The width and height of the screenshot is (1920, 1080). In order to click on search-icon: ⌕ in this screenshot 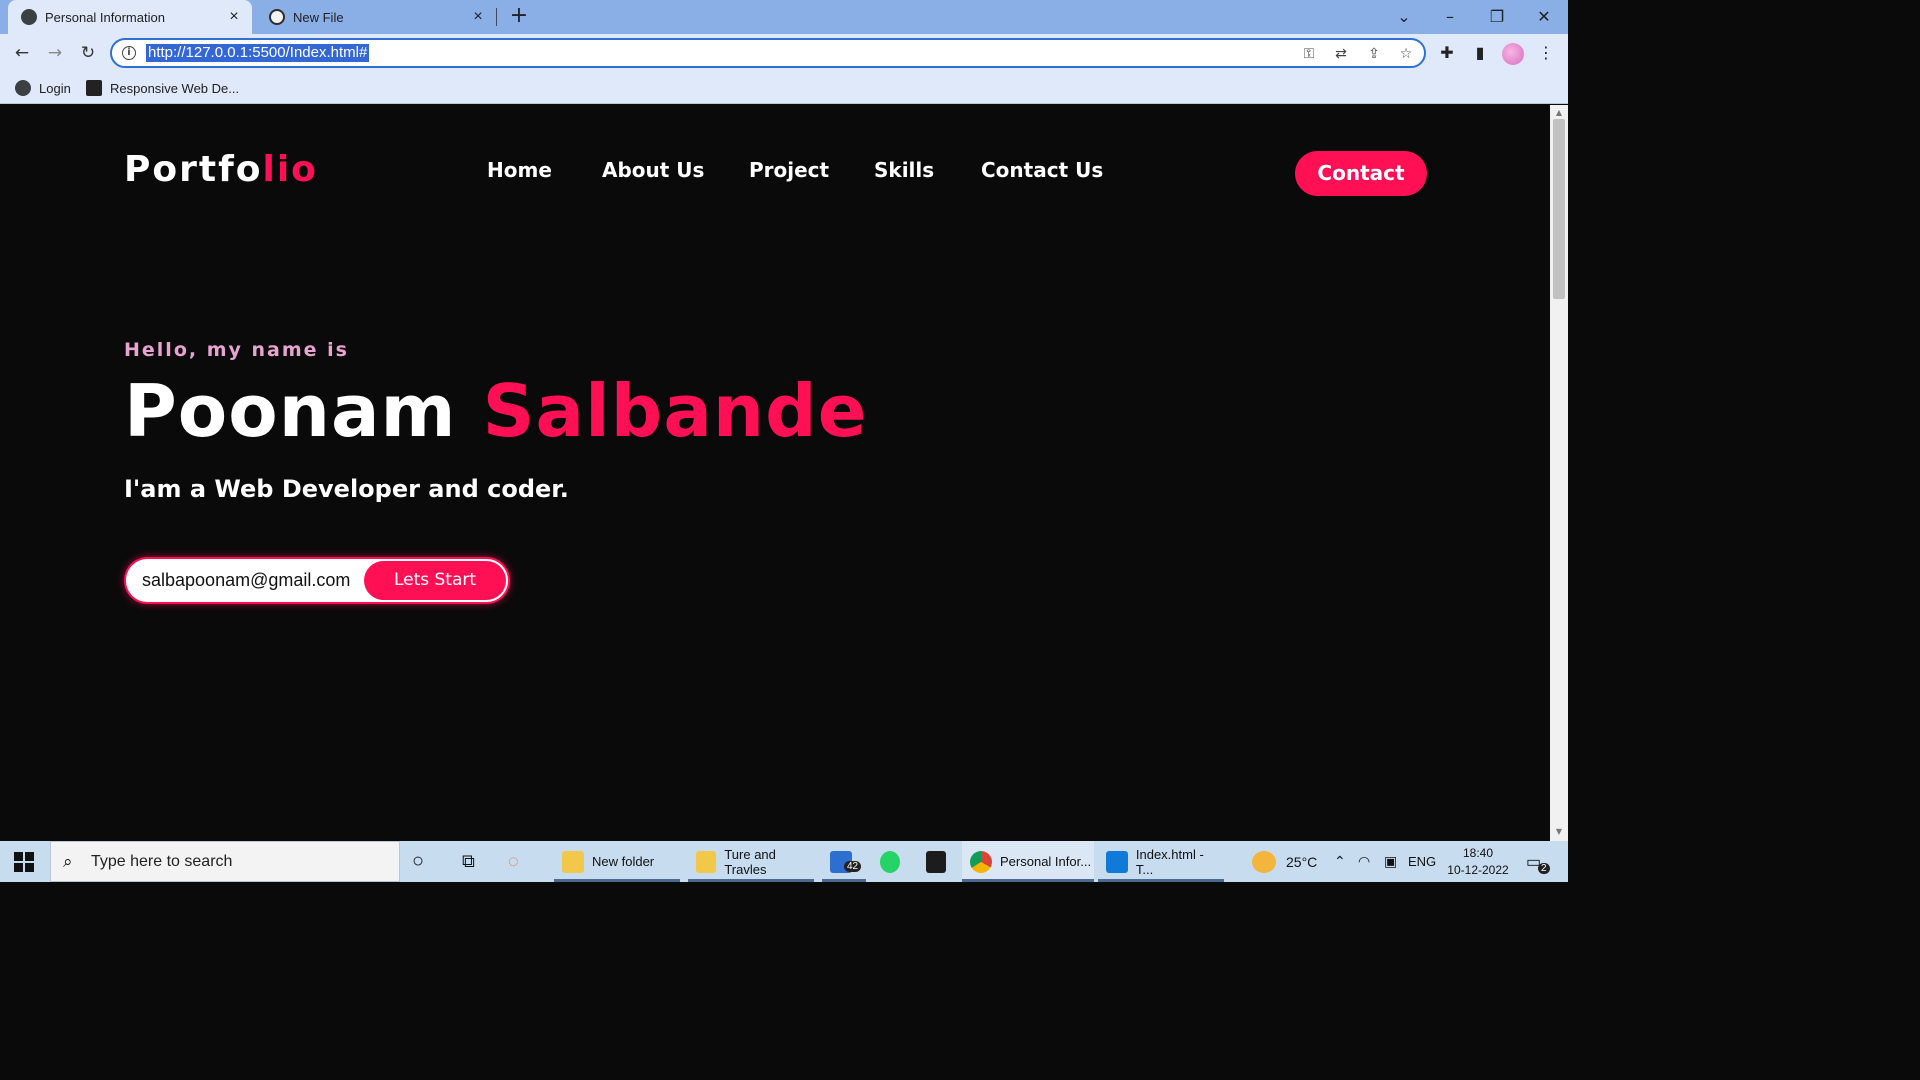, I will do `click(68, 861)`.